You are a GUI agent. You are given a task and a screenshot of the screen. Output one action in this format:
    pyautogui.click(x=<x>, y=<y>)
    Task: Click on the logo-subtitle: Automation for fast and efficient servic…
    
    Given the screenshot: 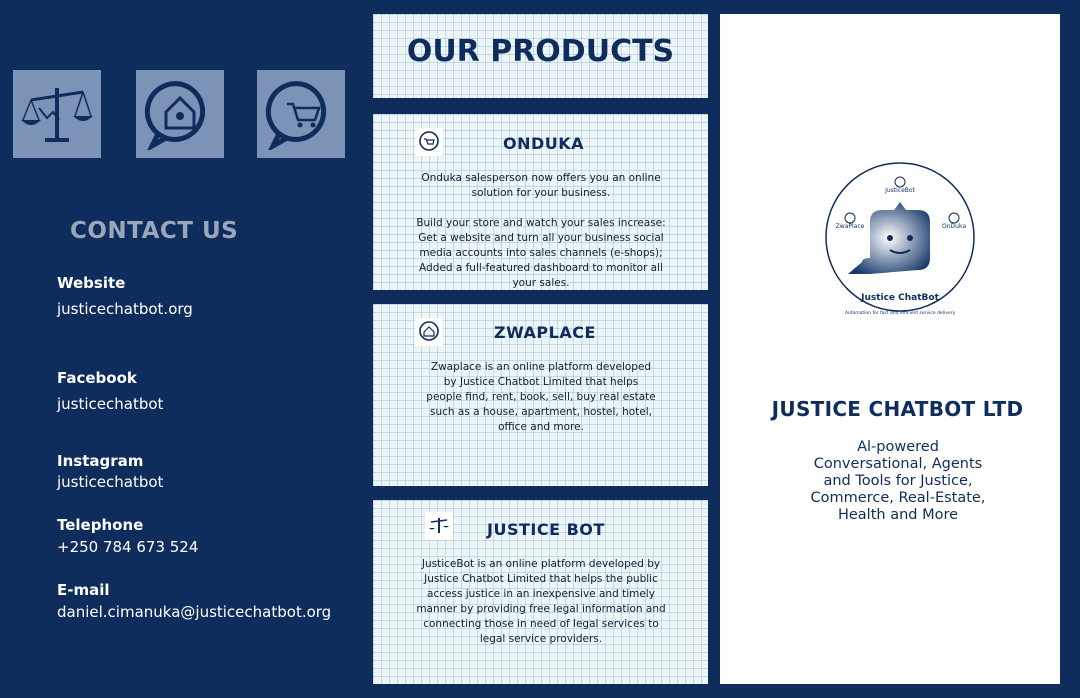 What is the action you would take?
    pyautogui.click(x=900, y=313)
    